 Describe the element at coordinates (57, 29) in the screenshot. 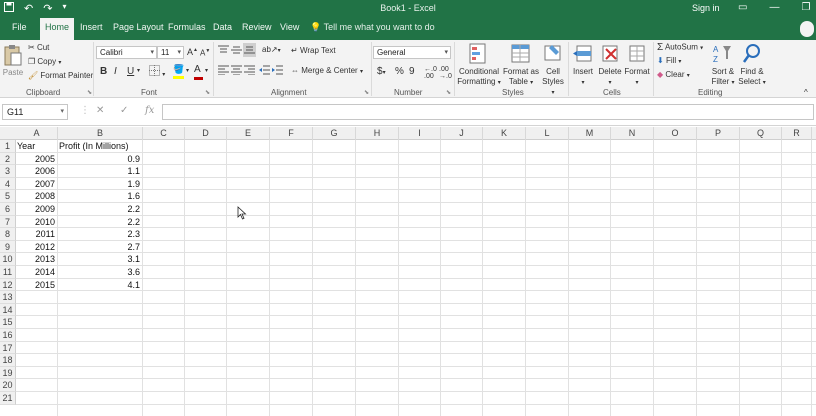

I see `tab-home: Home` at that location.